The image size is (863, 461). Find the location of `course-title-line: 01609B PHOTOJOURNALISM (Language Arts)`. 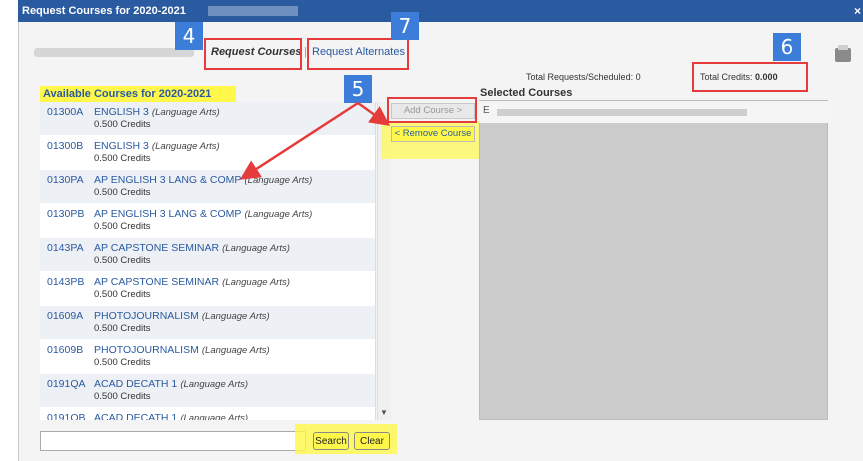

course-title-line: 01609B PHOTOJOURNALISM (Language Arts) is located at coordinates (208, 350).